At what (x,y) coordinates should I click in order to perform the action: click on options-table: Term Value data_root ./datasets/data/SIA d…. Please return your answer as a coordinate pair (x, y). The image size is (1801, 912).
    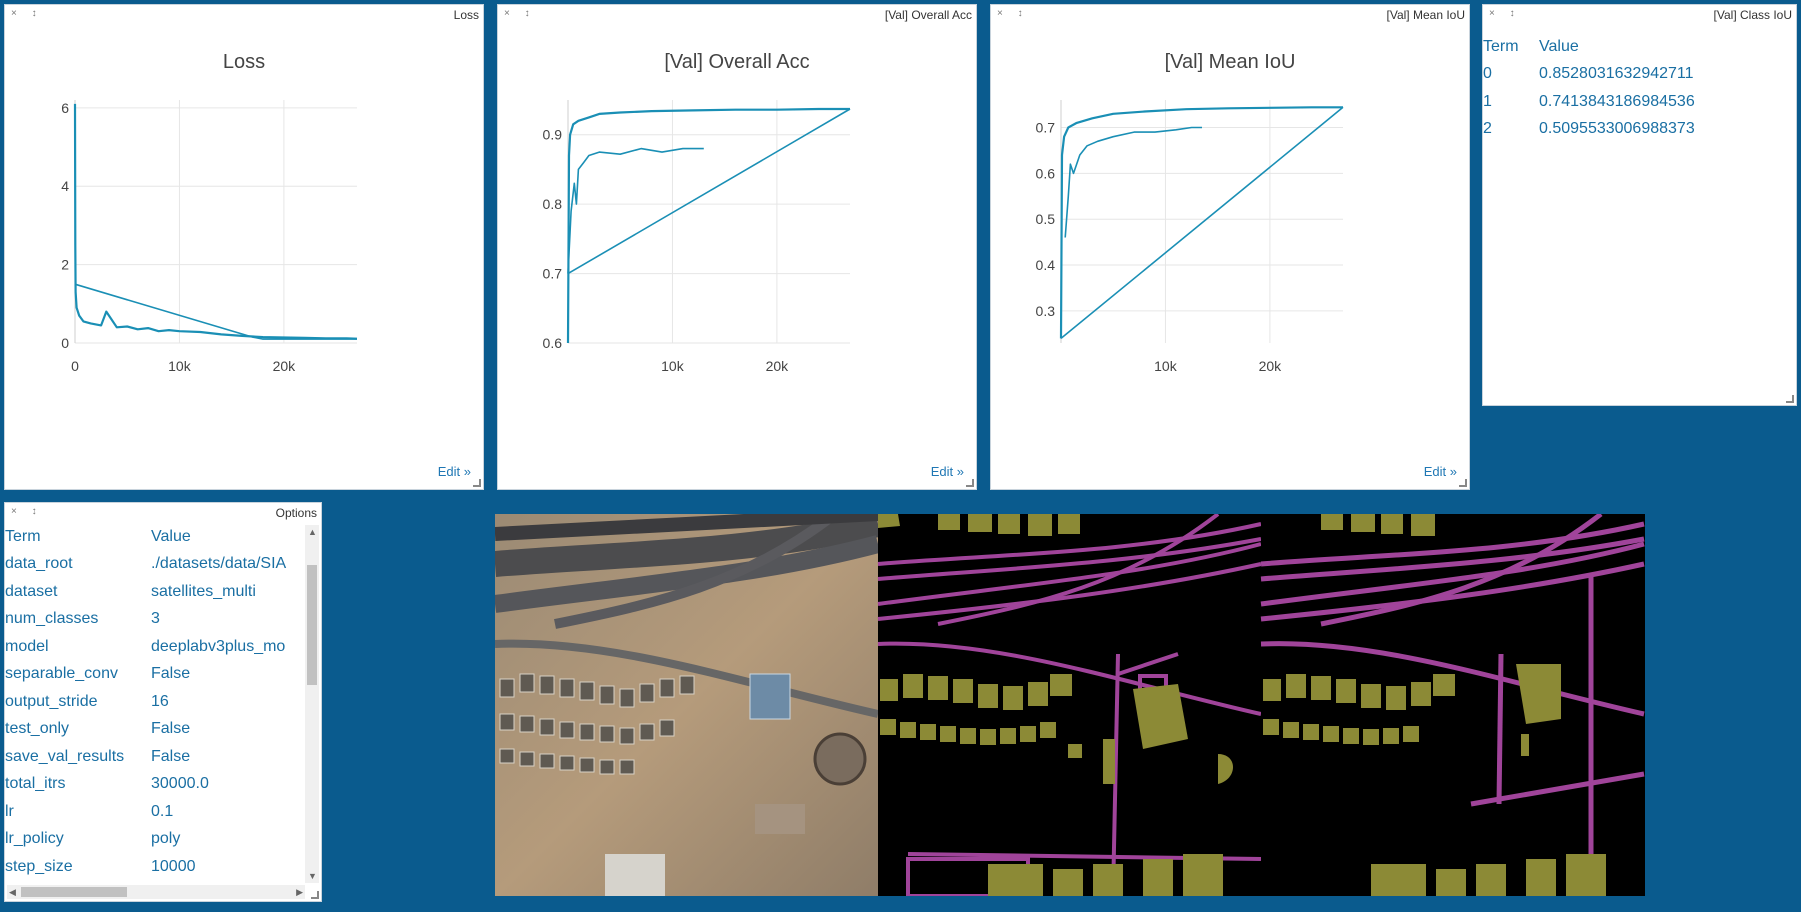
    Looking at the image, I should click on (145, 702).